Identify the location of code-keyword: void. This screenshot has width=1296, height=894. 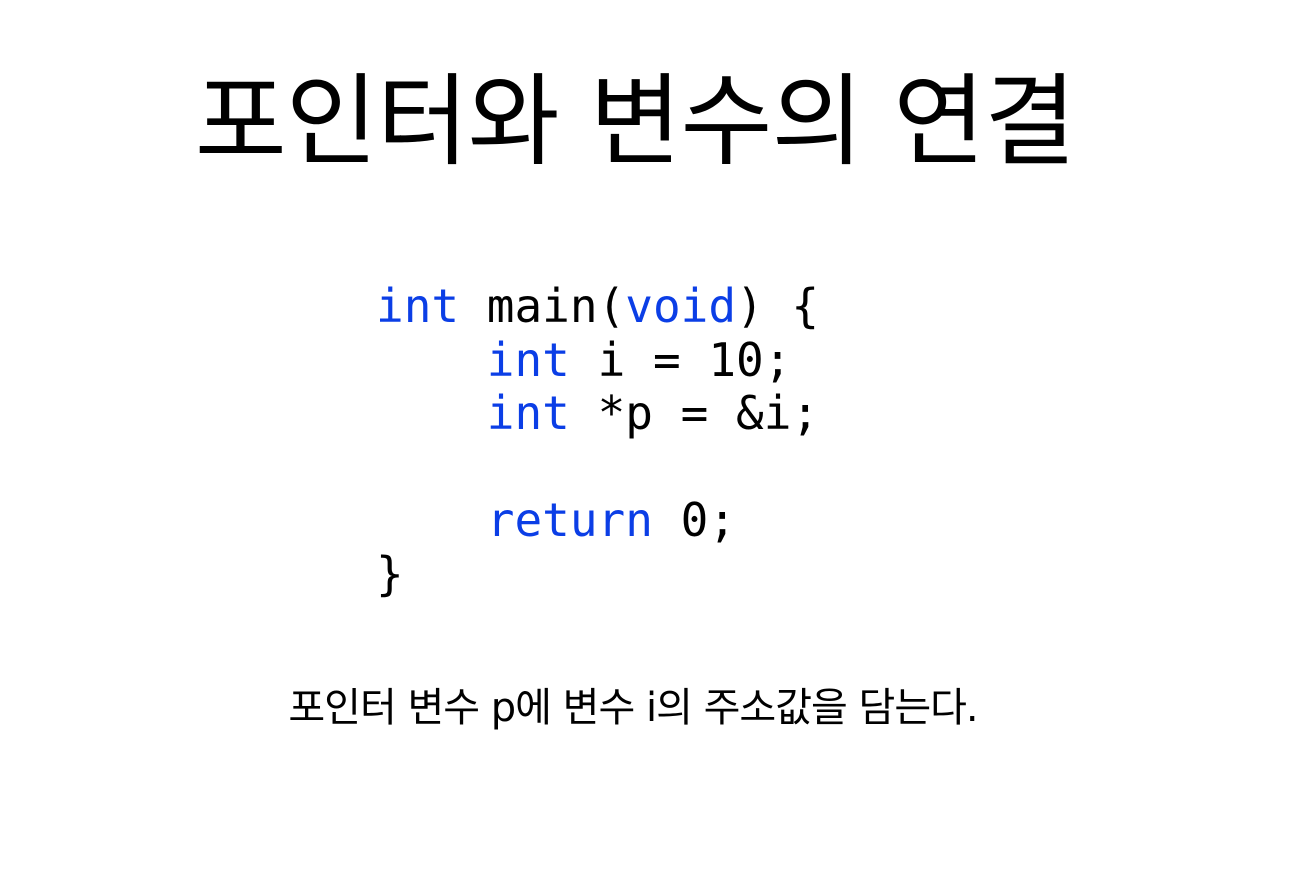
(681, 306).